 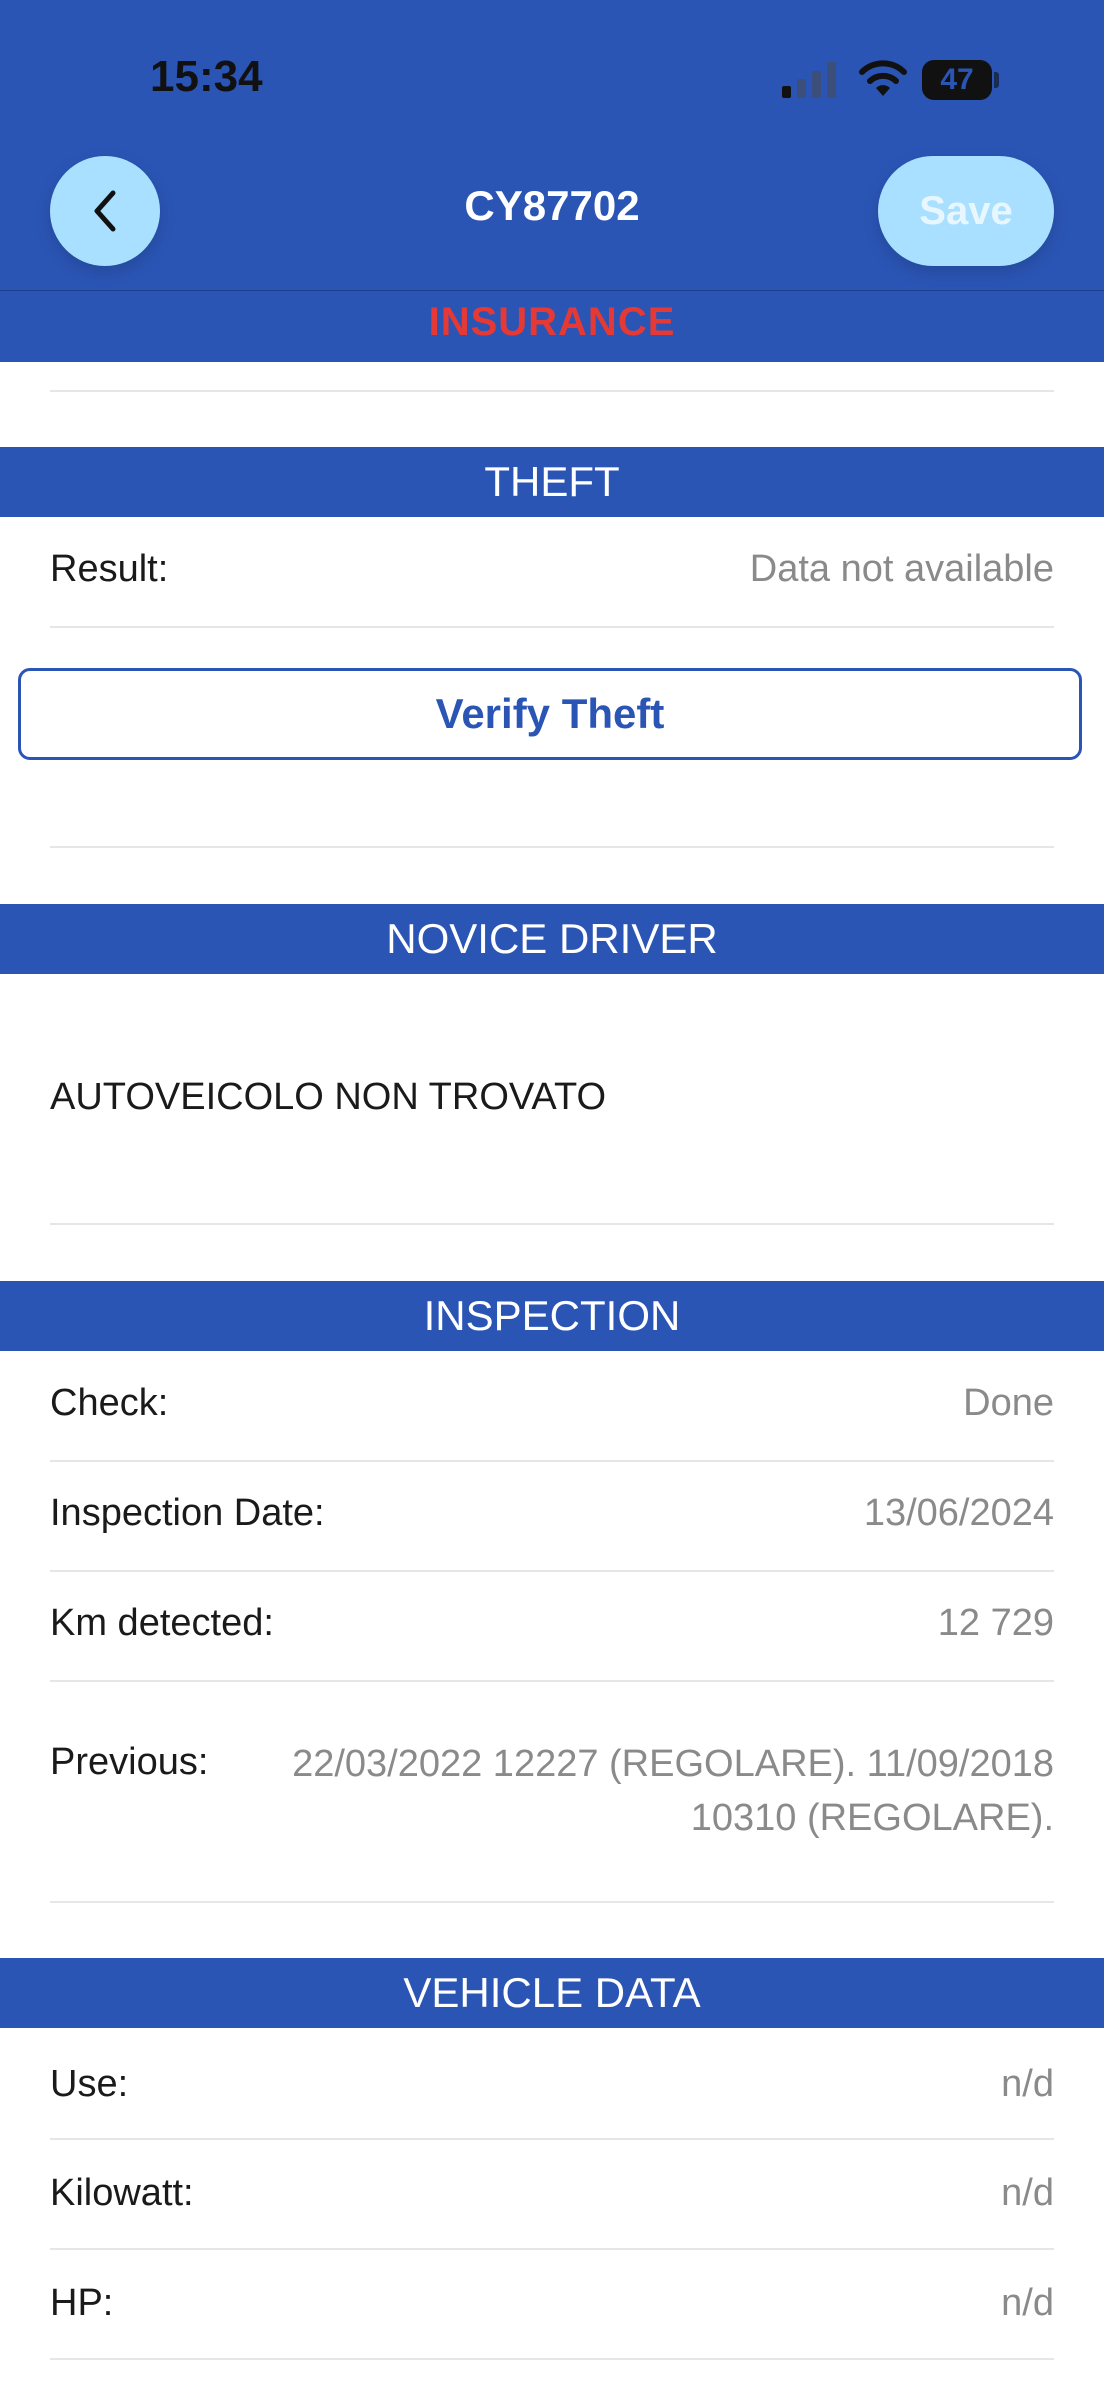 What do you see at coordinates (82, 2303) in the screenshot?
I see `hp-label: HP:` at bounding box center [82, 2303].